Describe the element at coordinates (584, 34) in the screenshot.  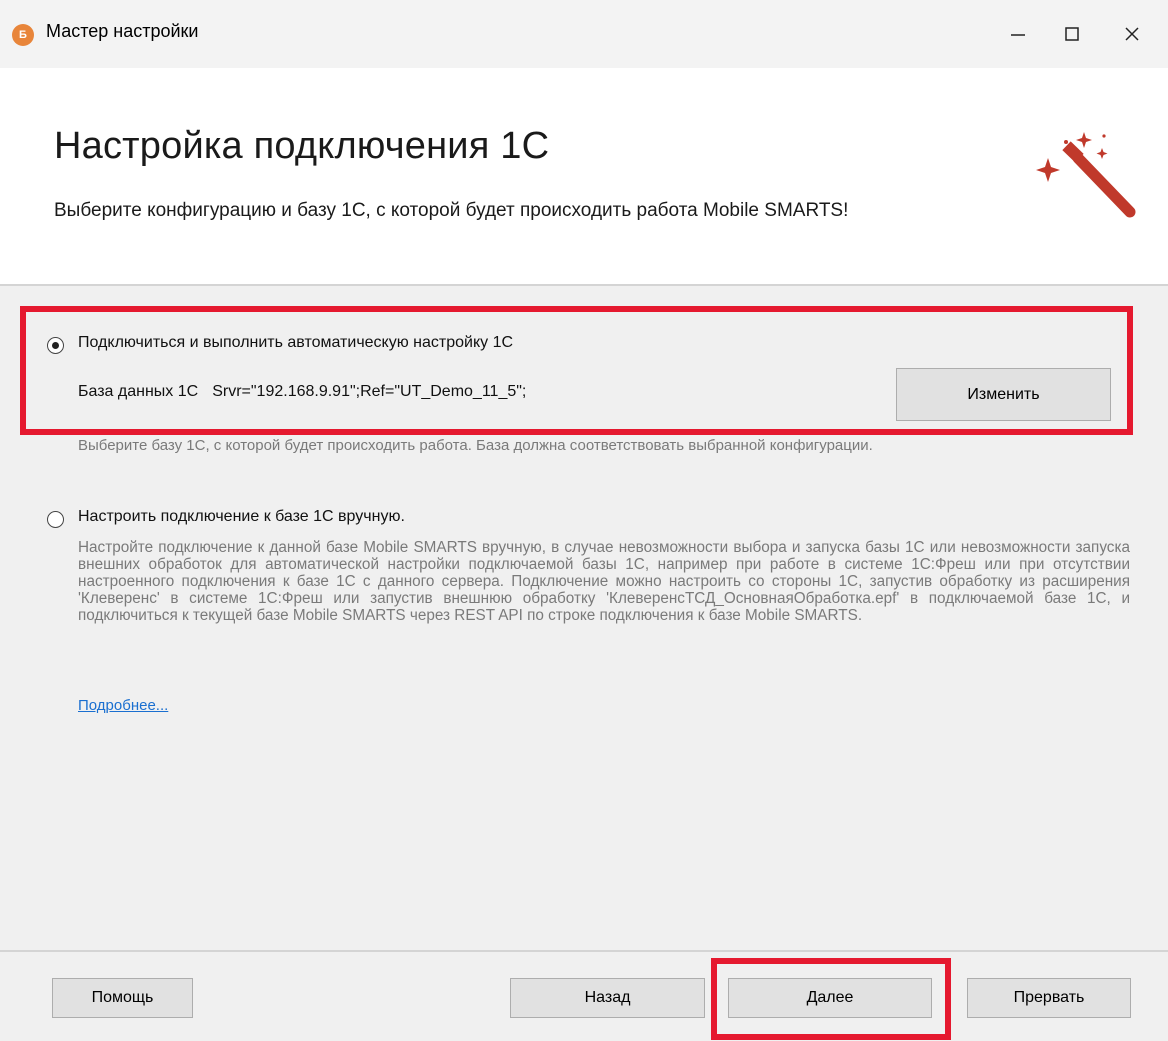
I see `window-titlebar: Б Мастер настройки` at that location.